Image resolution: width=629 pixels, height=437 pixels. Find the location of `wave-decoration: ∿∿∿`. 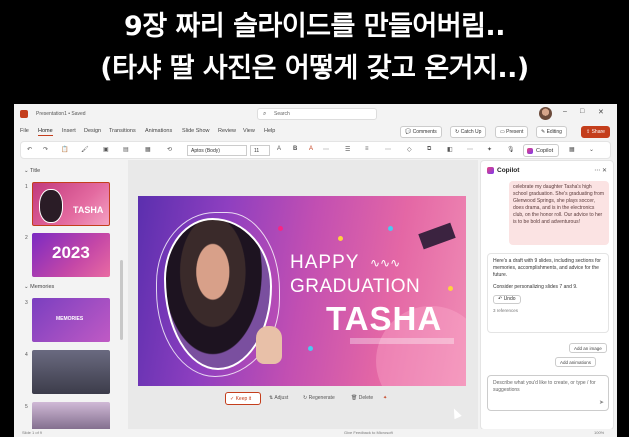

wave-decoration: ∿∿∿ is located at coordinates (385, 263).